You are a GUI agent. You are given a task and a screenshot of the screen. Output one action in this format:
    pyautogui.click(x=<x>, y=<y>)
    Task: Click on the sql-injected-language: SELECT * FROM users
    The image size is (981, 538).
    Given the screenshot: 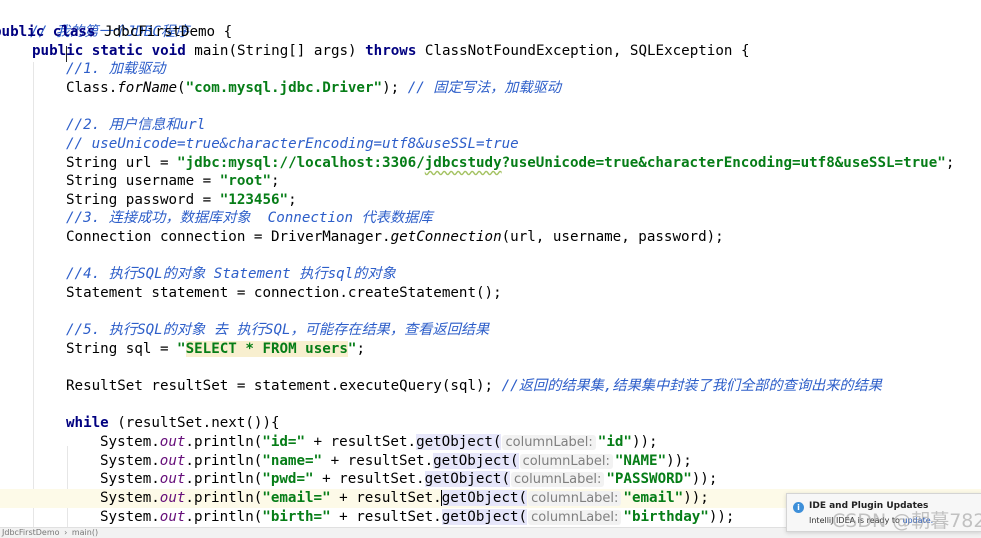 What is the action you would take?
    pyautogui.click(x=266, y=349)
    